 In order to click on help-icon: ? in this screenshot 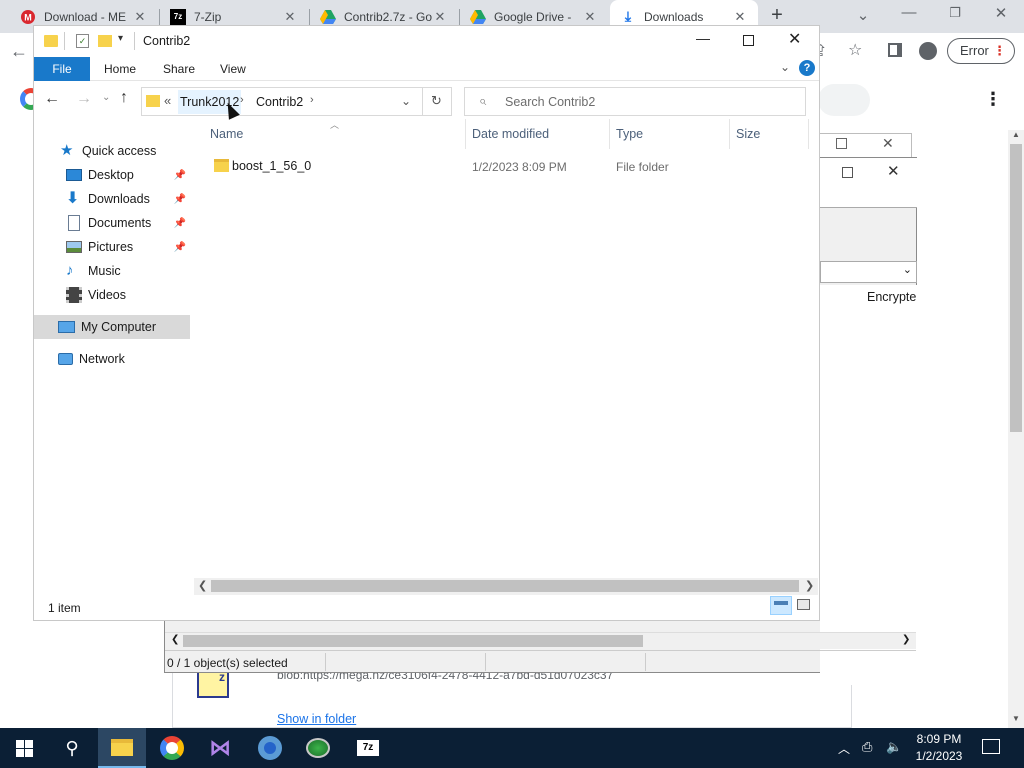, I will do `click(807, 68)`.